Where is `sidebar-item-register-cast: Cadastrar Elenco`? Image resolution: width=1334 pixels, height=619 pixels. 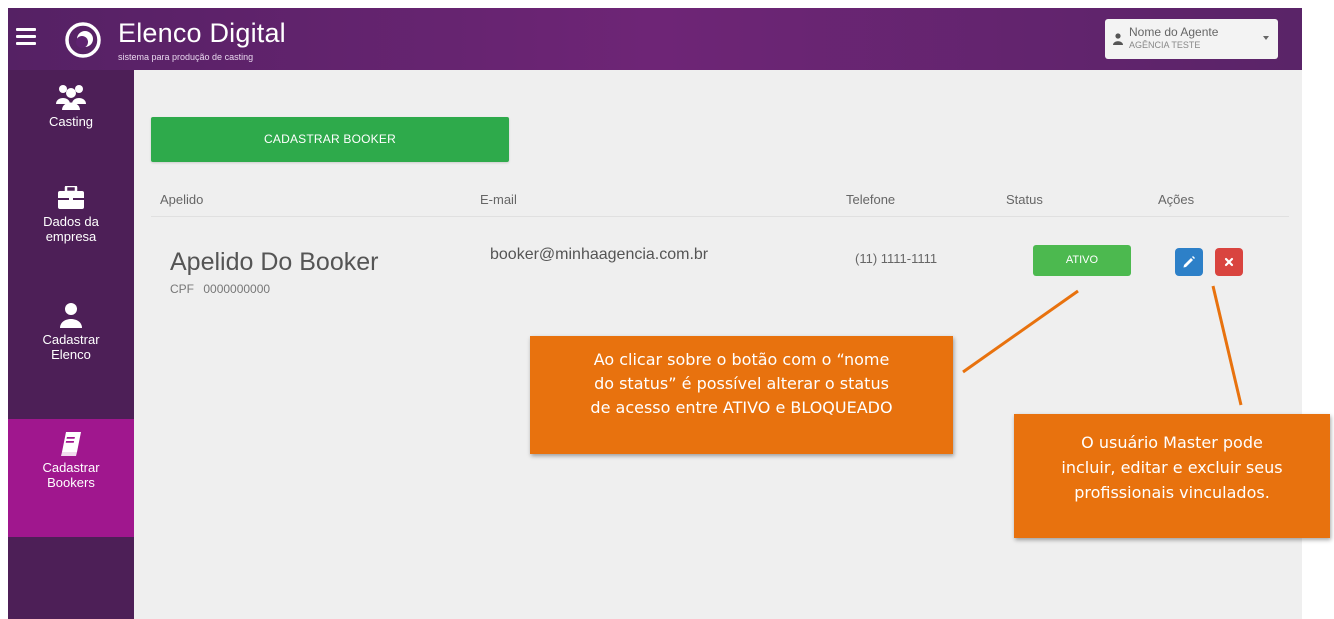
sidebar-item-register-cast: Cadastrar Elenco is located at coordinates (71, 352).